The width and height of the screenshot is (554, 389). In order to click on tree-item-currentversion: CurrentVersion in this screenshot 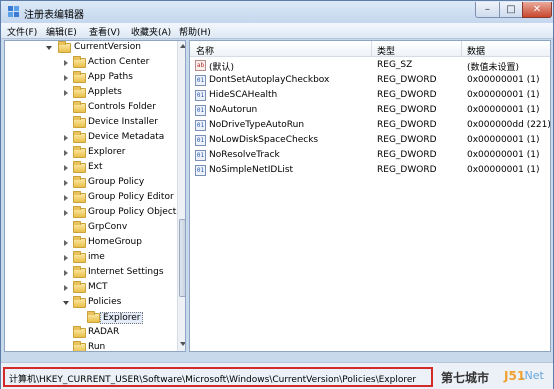, I will do `click(92, 48)`.